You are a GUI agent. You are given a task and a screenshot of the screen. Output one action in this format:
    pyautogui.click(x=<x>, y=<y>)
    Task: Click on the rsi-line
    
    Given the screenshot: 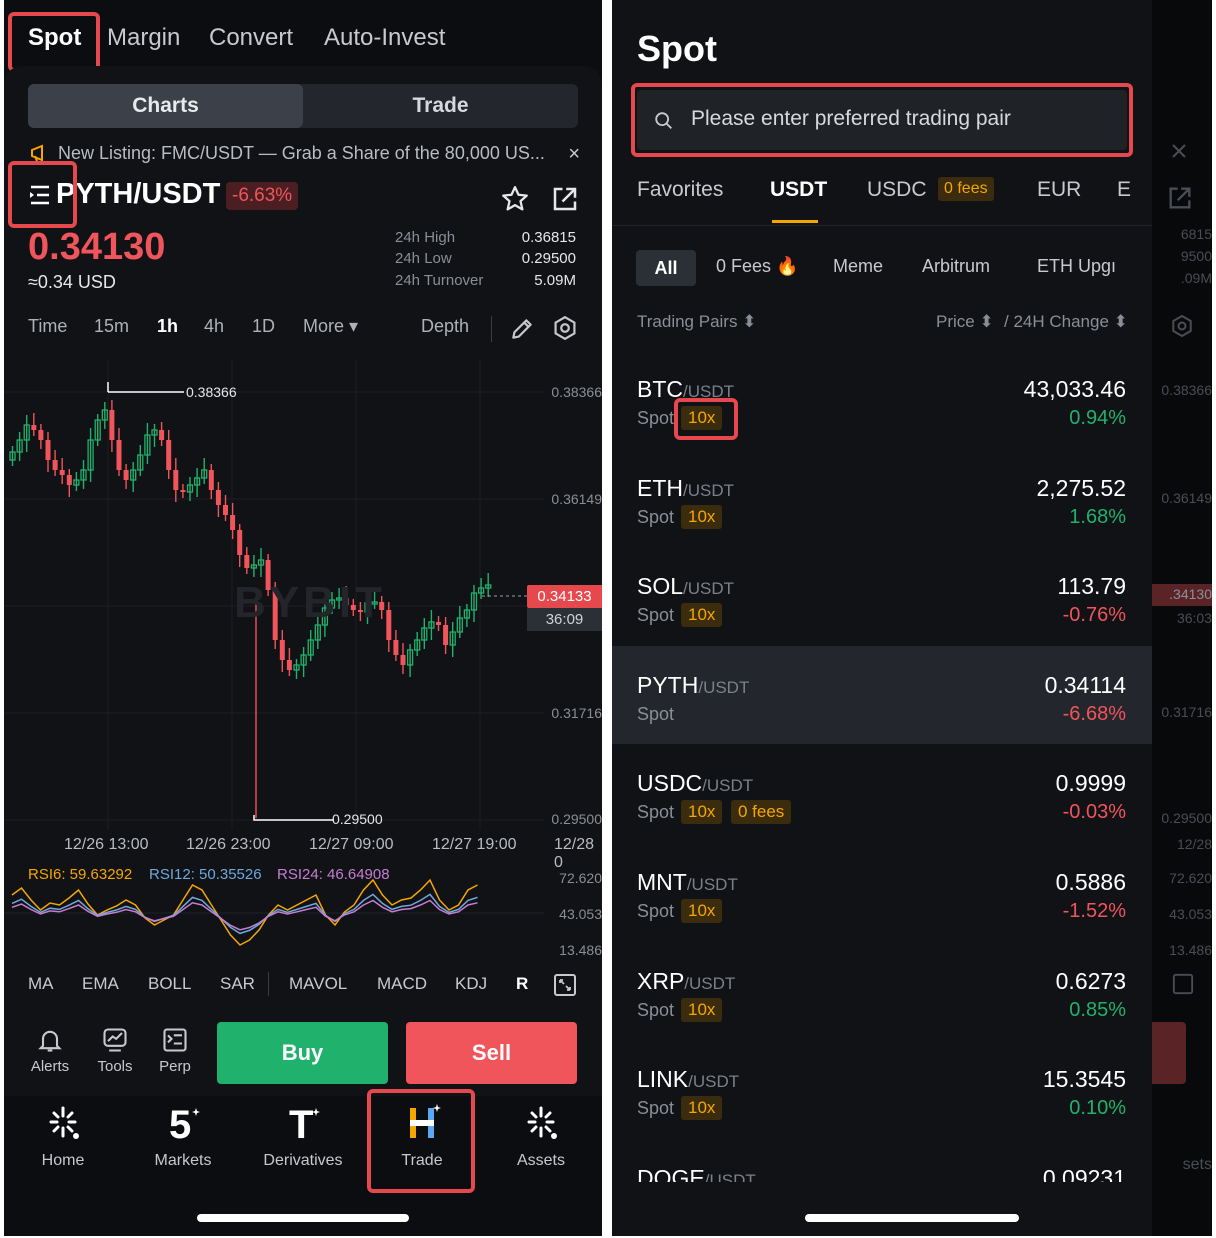 What is the action you would take?
    pyautogui.click(x=244, y=914)
    